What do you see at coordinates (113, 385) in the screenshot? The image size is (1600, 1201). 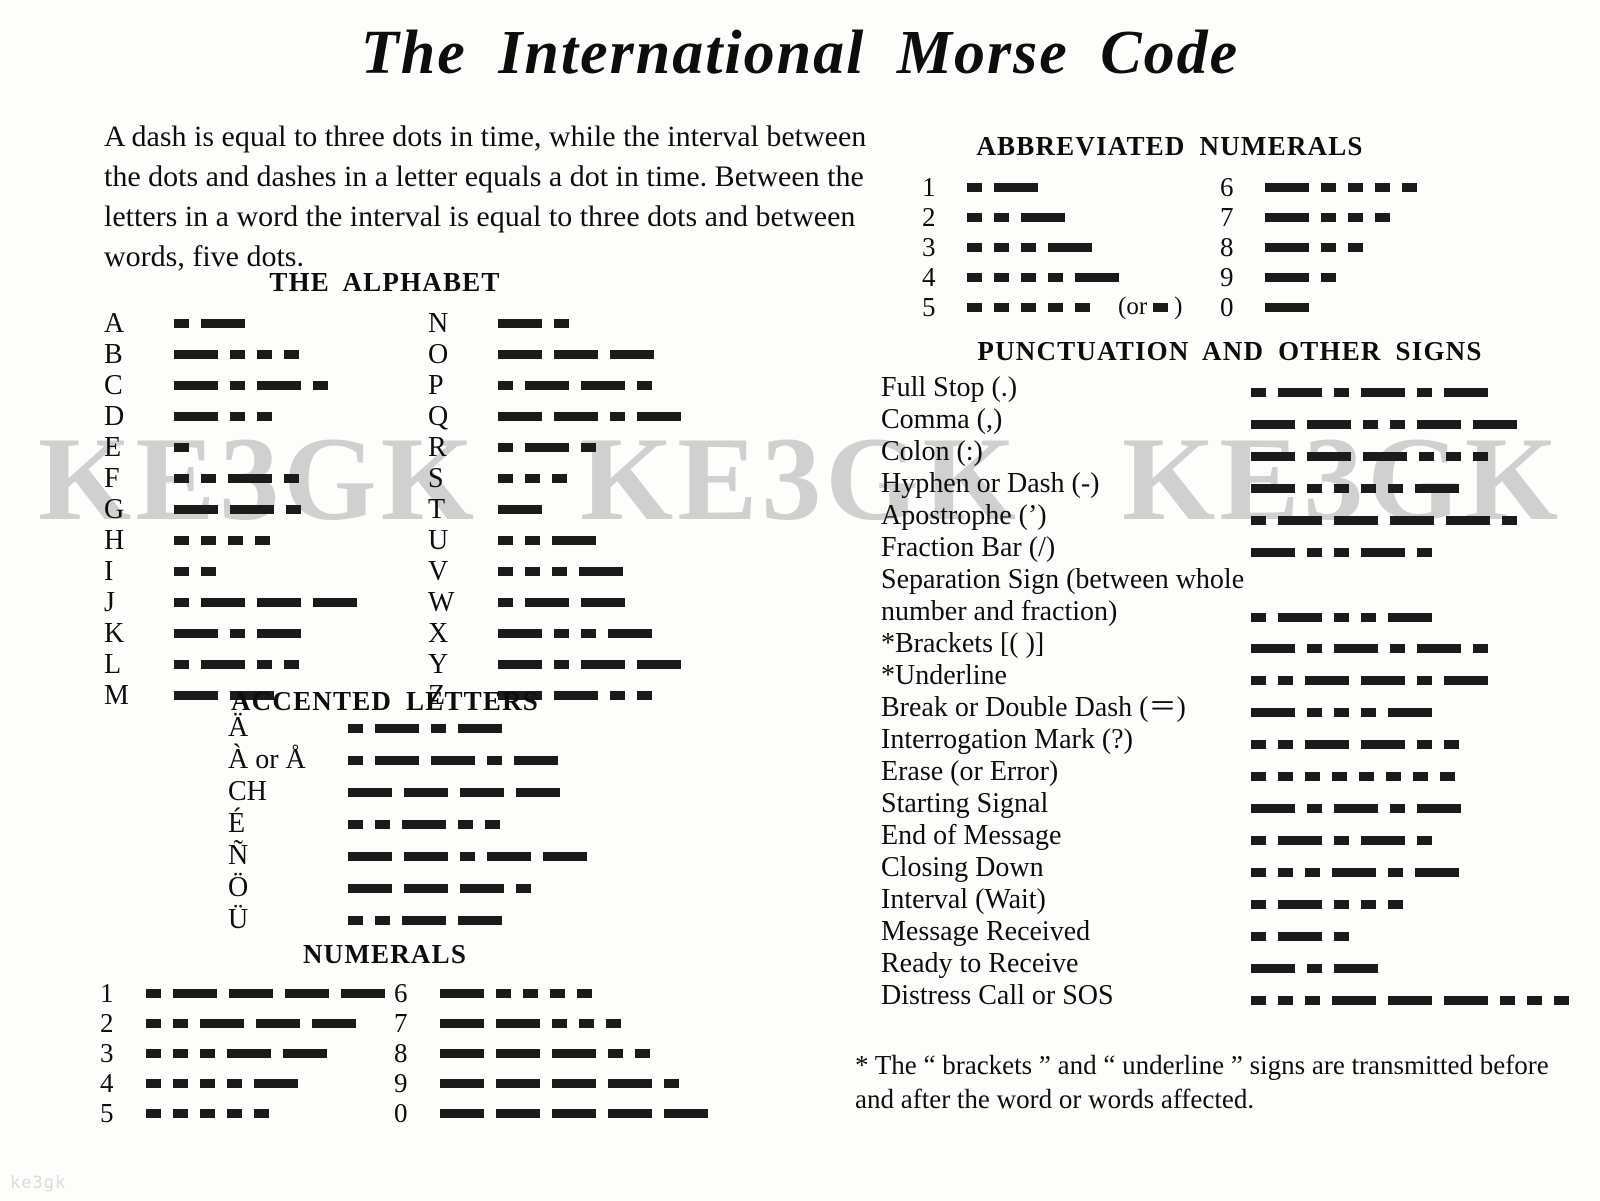 I see `code-row-label: C` at bounding box center [113, 385].